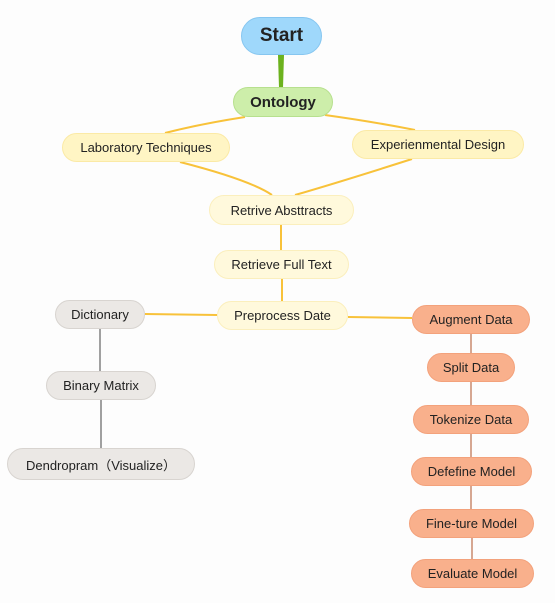 Image resolution: width=555 pixels, height=603 pixels. Describe the element at coordinates (370, 122) in the screenshot. I see `edge-ontology-exp` at that location.